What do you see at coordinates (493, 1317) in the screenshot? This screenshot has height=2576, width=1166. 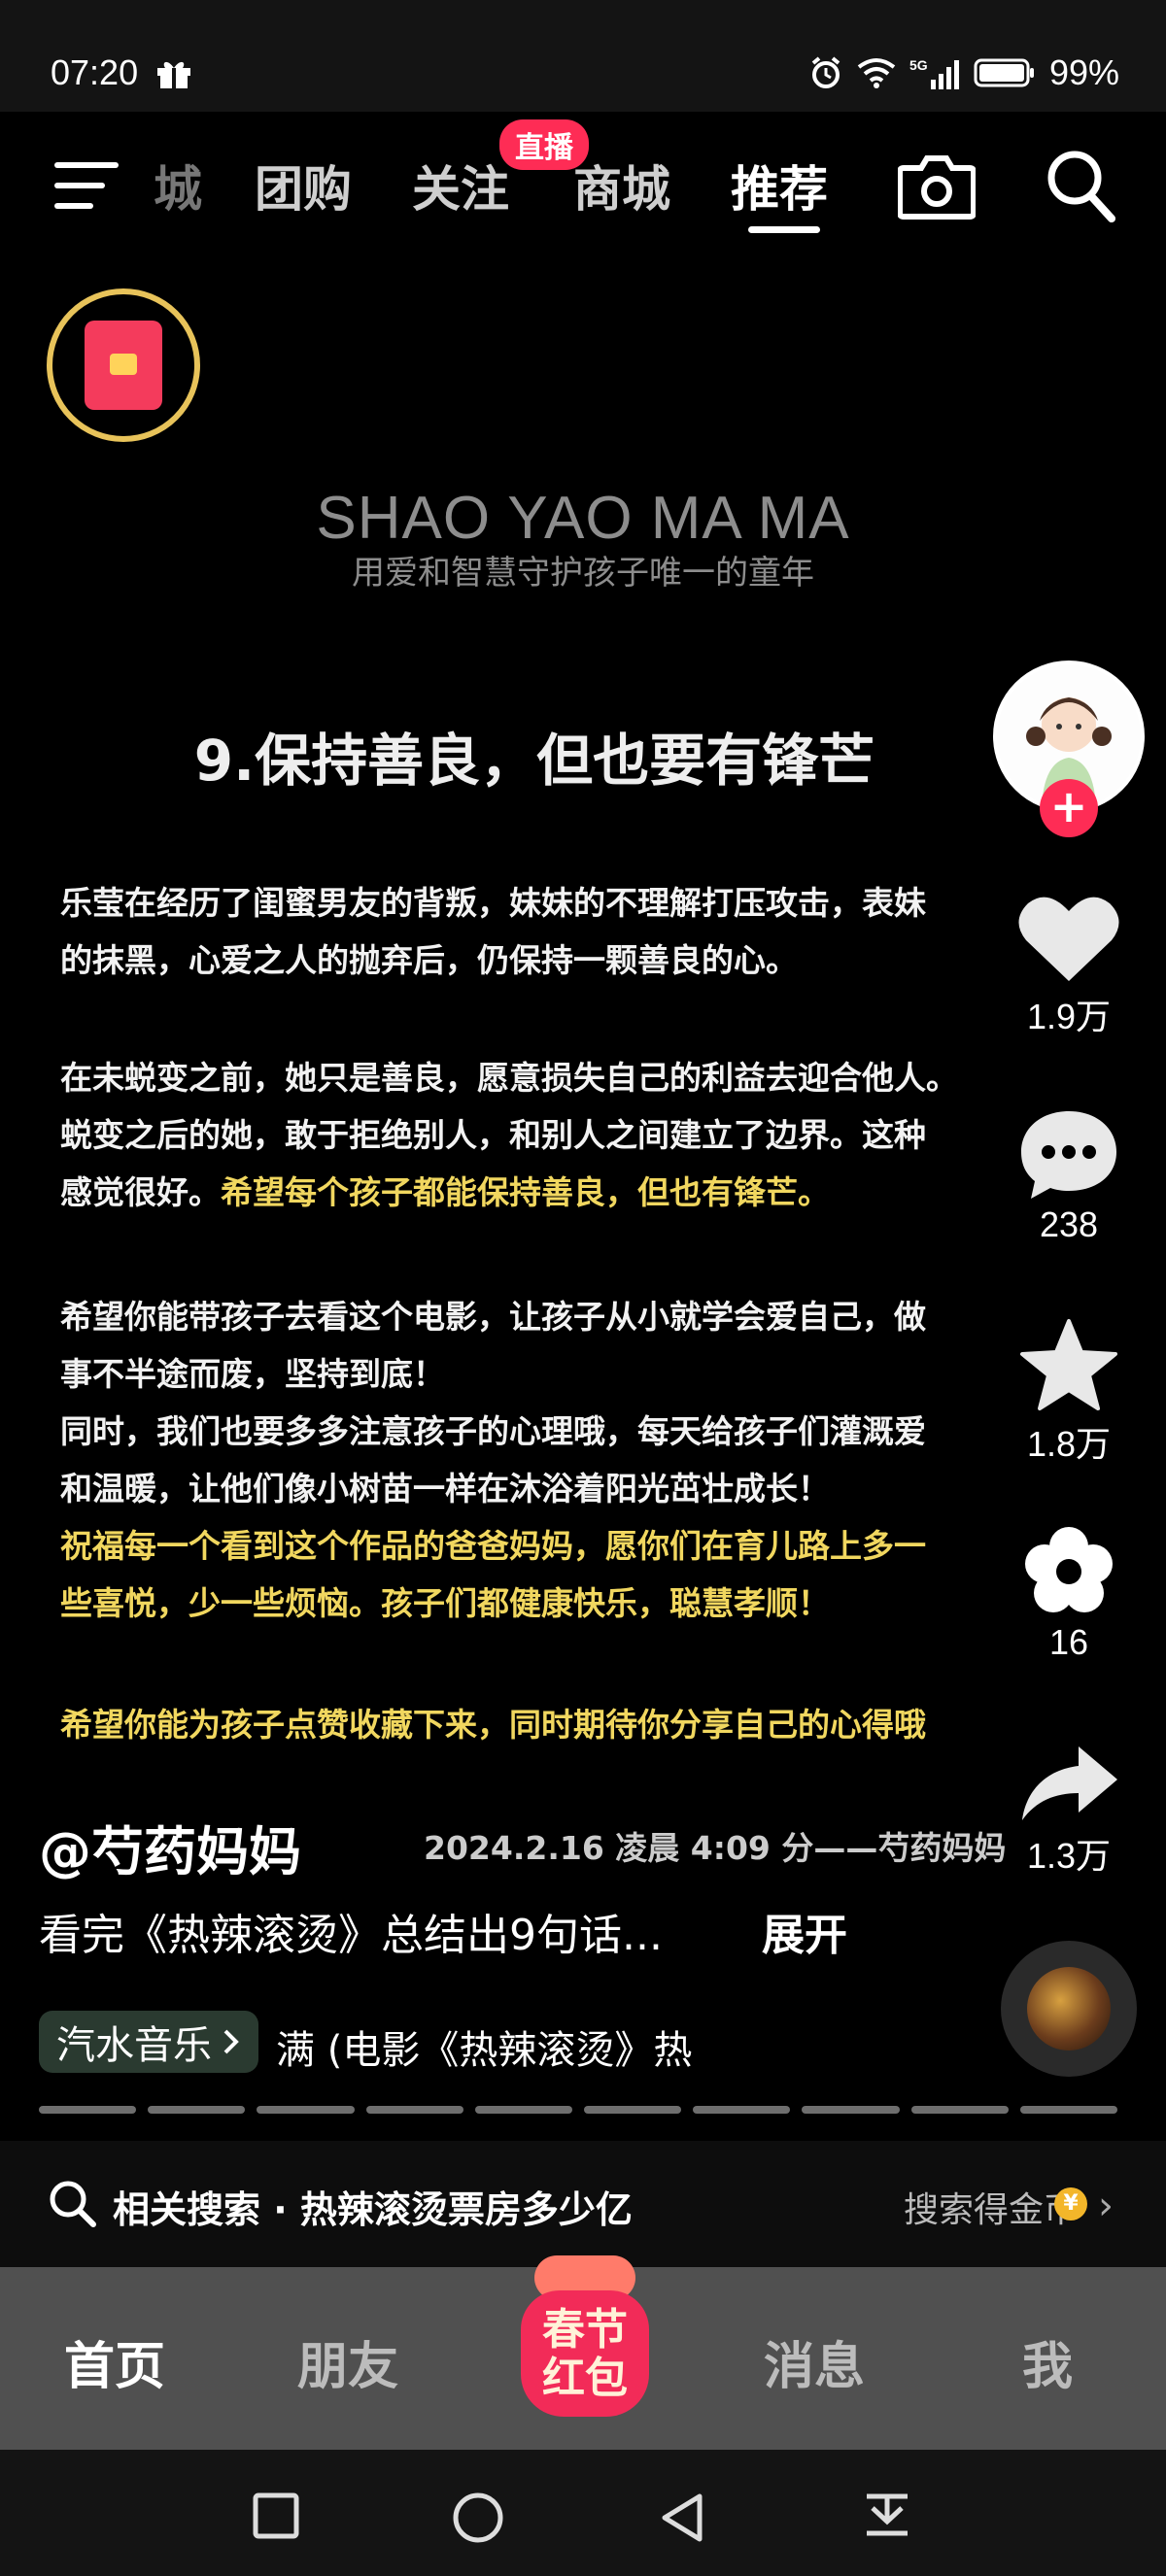 I see `text-line: 希望你能带孩子去看这个电影，让孩子从小就学会爱自己，做` at bounding box center [493, 1317].